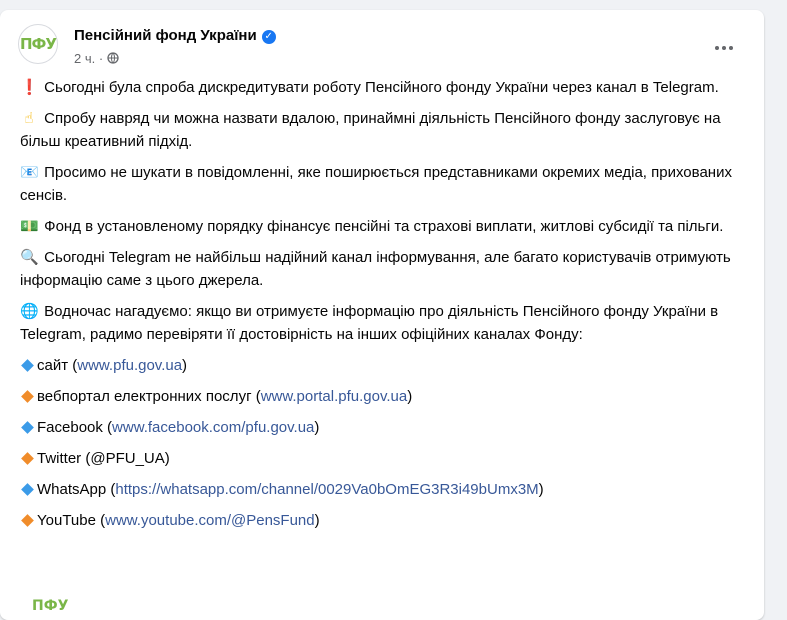 This screenshot has height=620, width=787. Describe the element at coordinates (72, 489) in the screenshot. I see `channel-label: WhatsApp` at that location.